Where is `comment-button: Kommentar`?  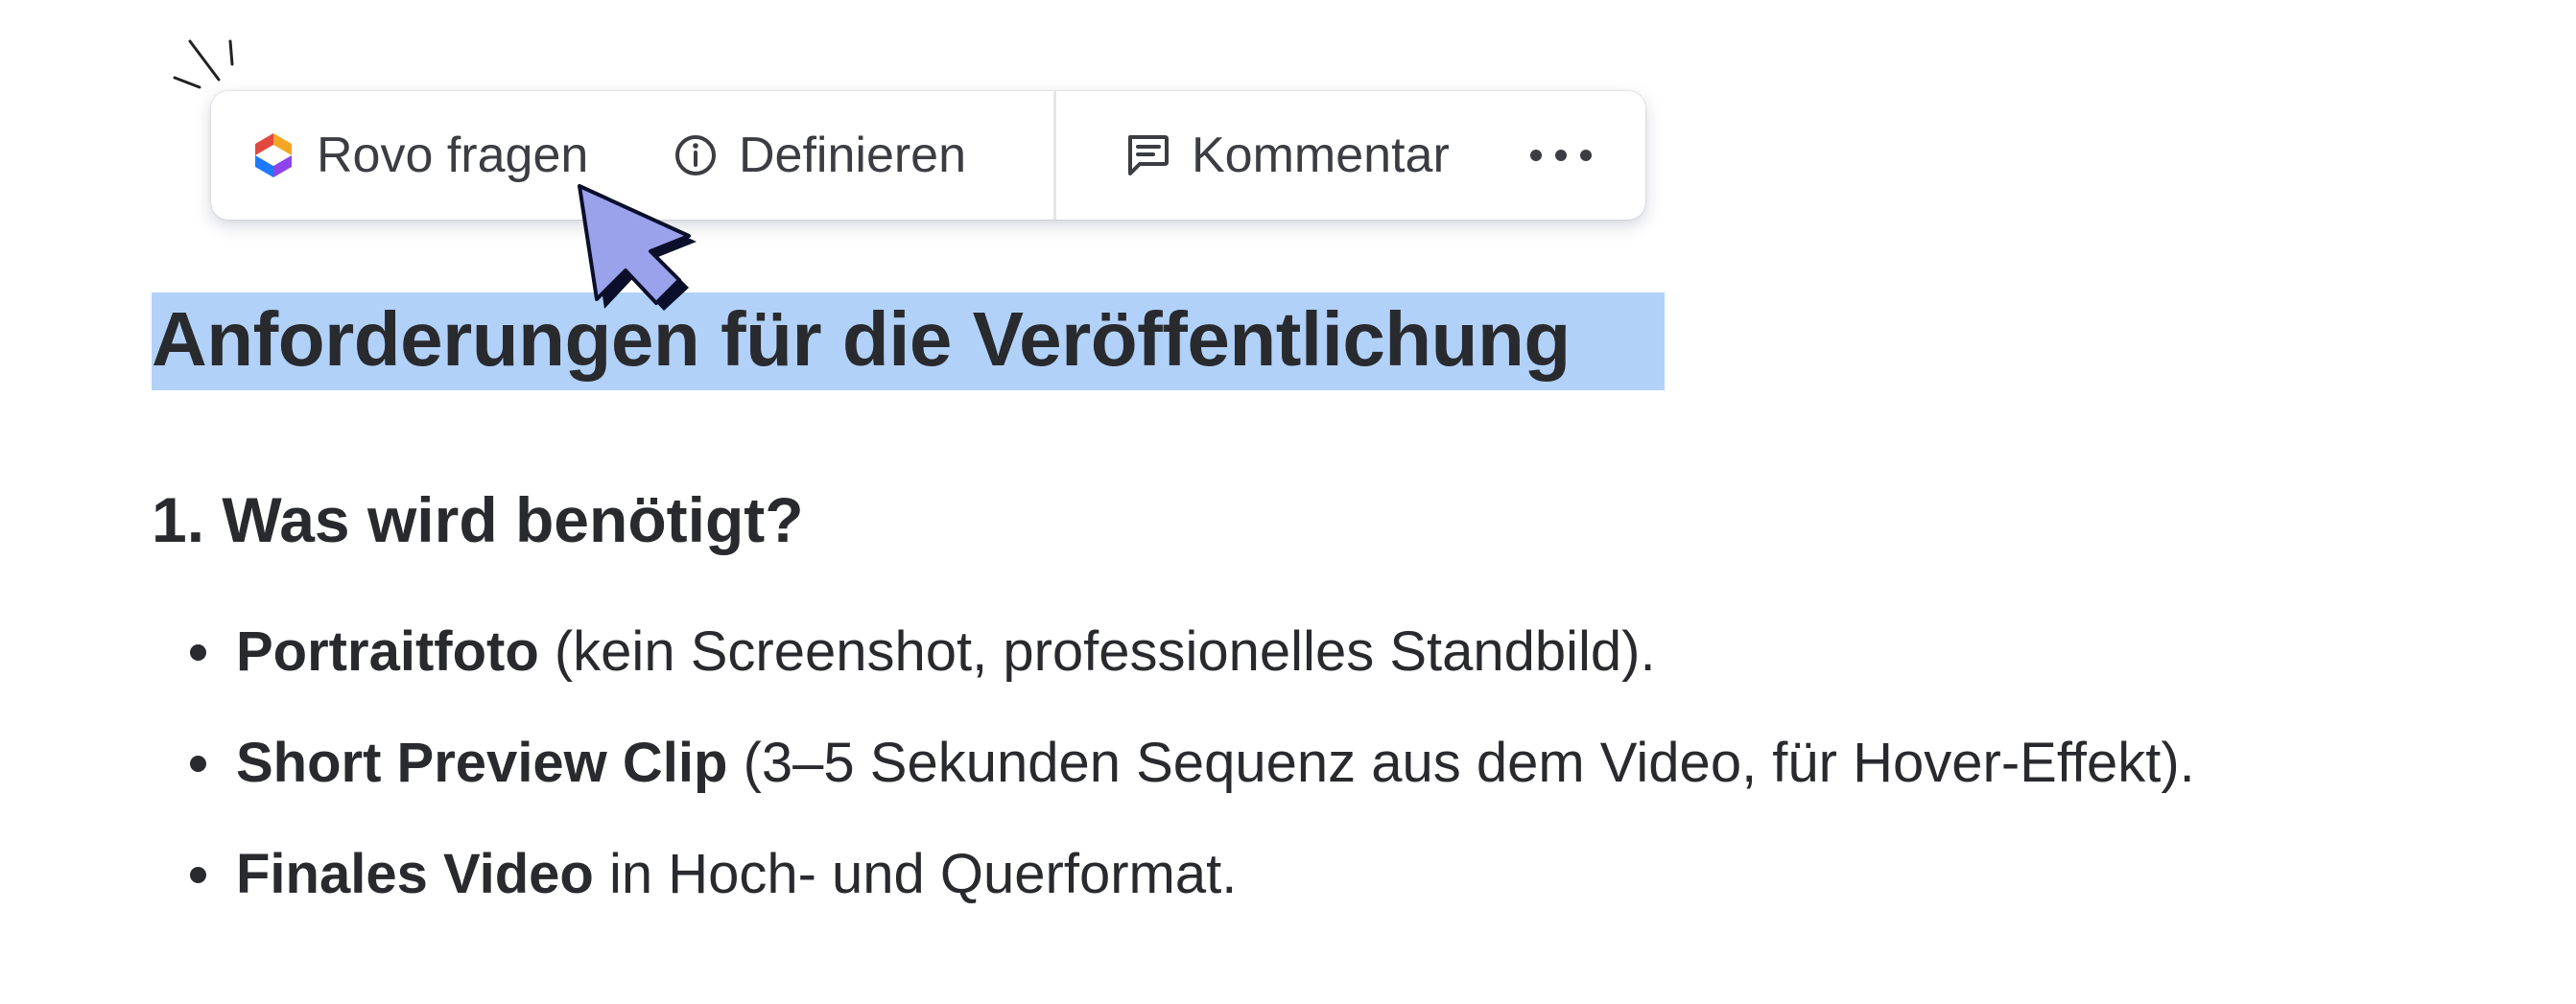 comment-button: Kommentar is located at coordinates (1287, 155).